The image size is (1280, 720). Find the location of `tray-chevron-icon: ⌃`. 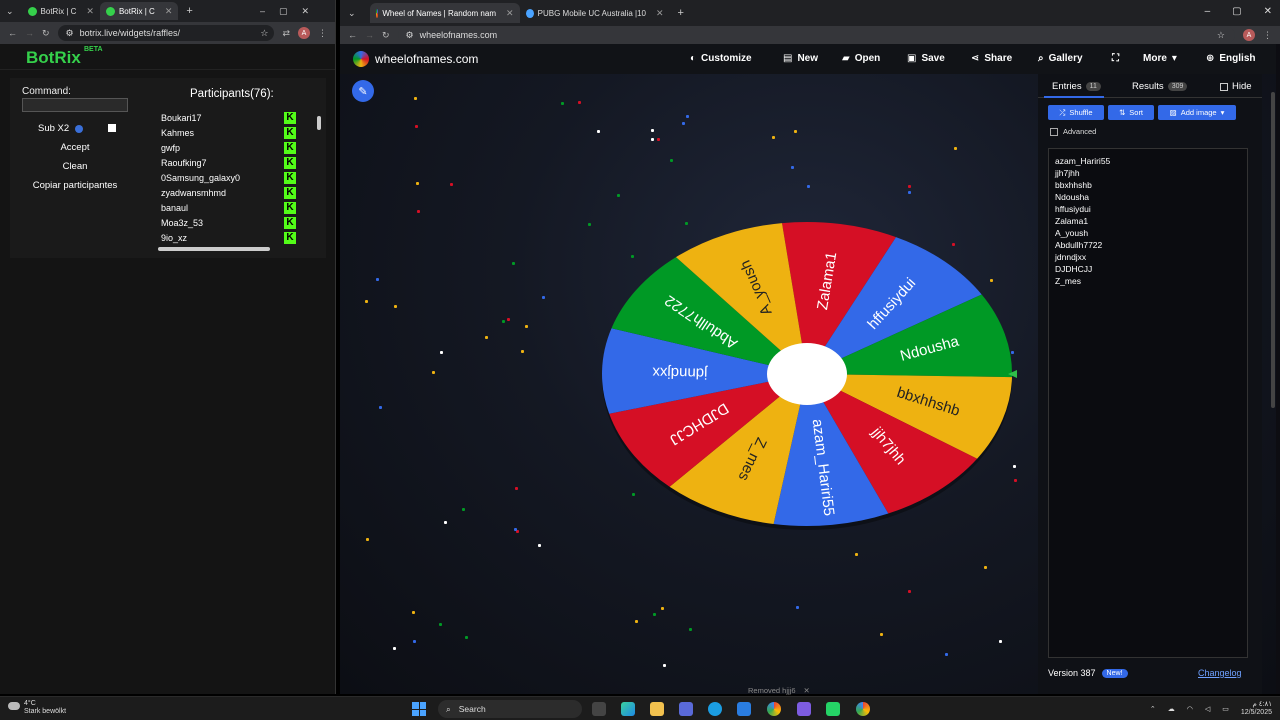

tray-chevron-icon: ⌃ is located at coordinates (1153, 709).